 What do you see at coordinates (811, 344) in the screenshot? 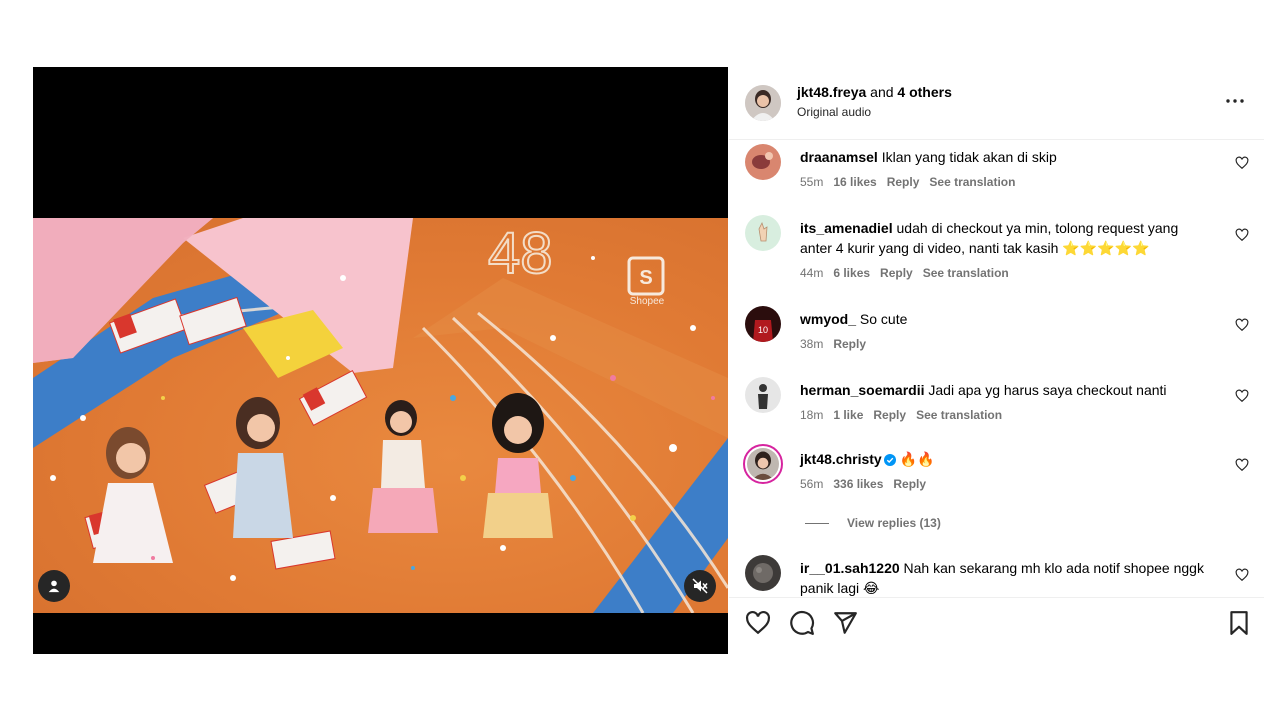
I see `comment-time: 38m` at bounding box center [811, 344].